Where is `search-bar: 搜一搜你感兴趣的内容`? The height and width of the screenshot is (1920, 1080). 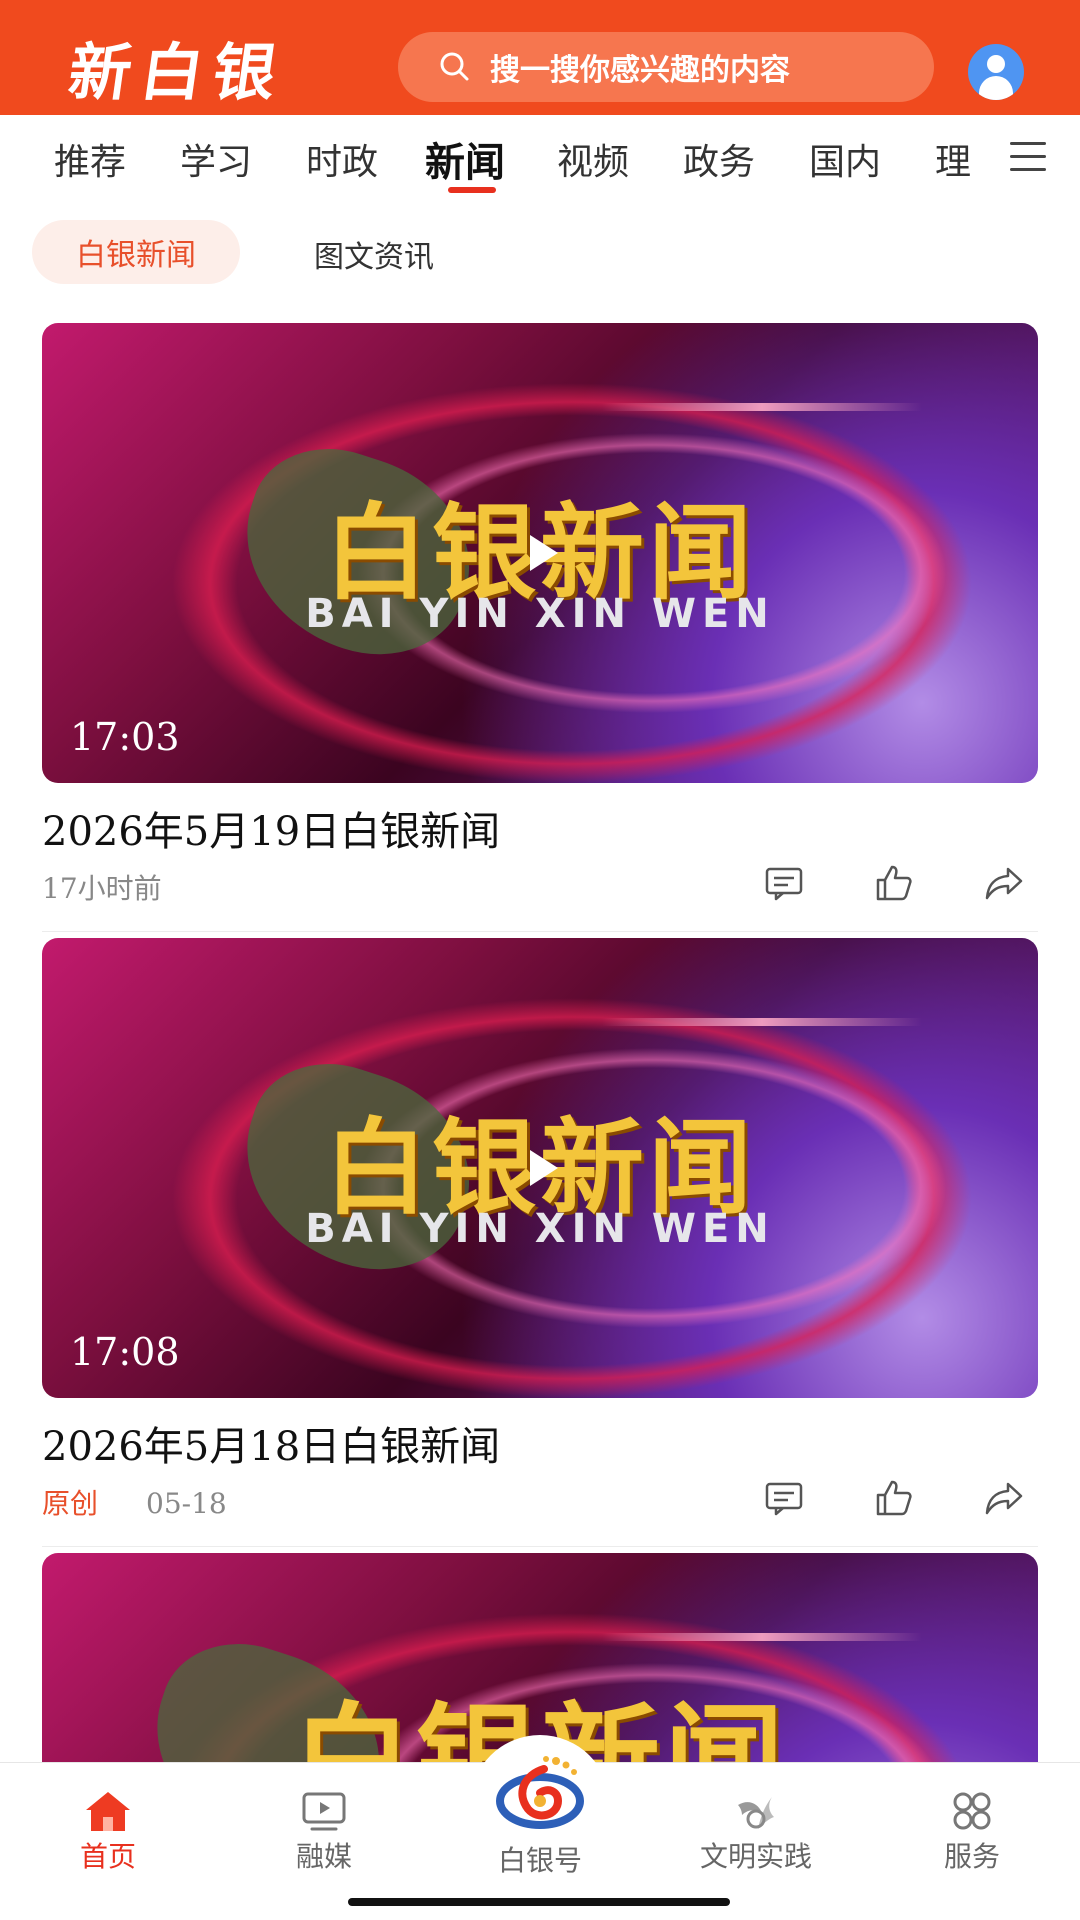
search-bar: 搜一搜你感兴趣的内容 is located at coordinates (666, 67).